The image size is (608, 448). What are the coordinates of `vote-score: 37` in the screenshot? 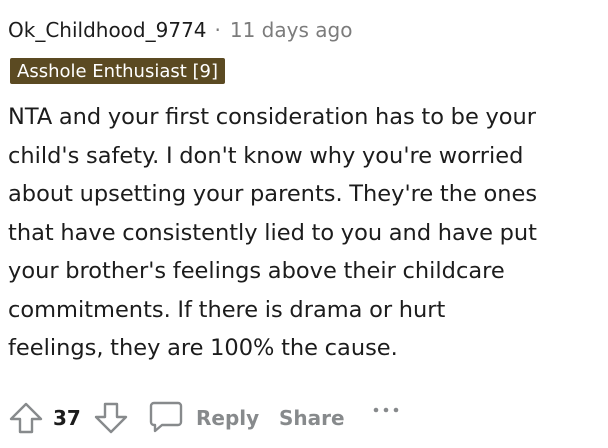 It's located at (67, 418).